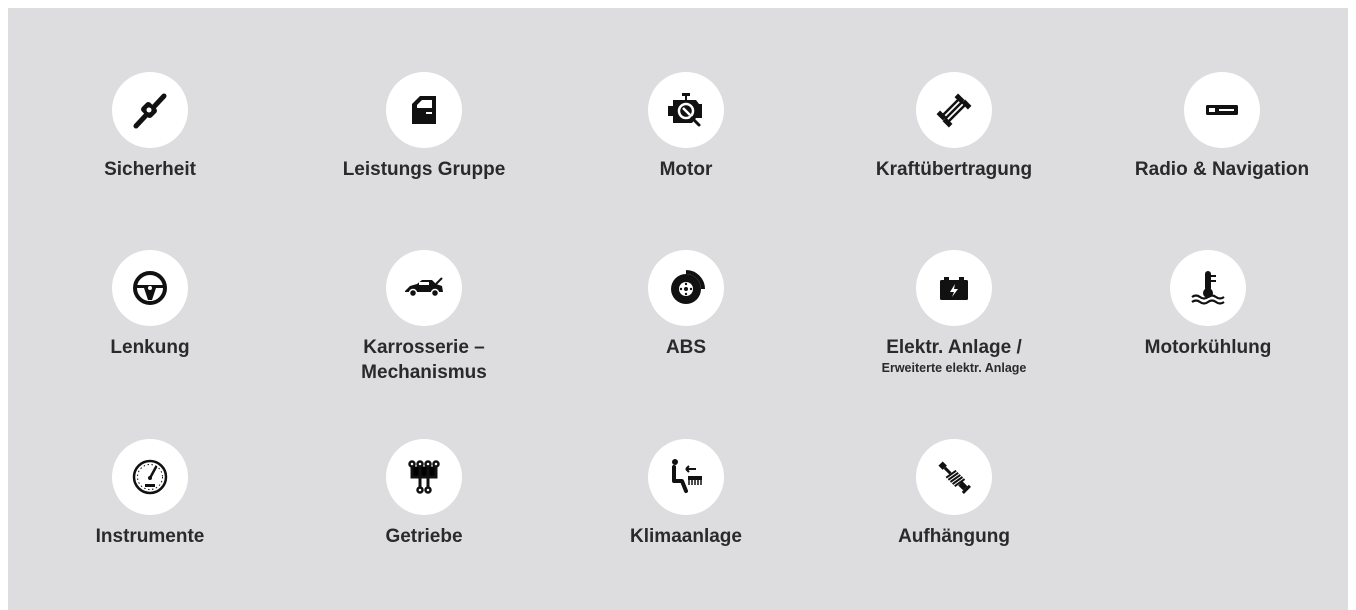 The height and width of the screenshot is (610, 1356). I want to click on car-door-icon, so click(424, 110).